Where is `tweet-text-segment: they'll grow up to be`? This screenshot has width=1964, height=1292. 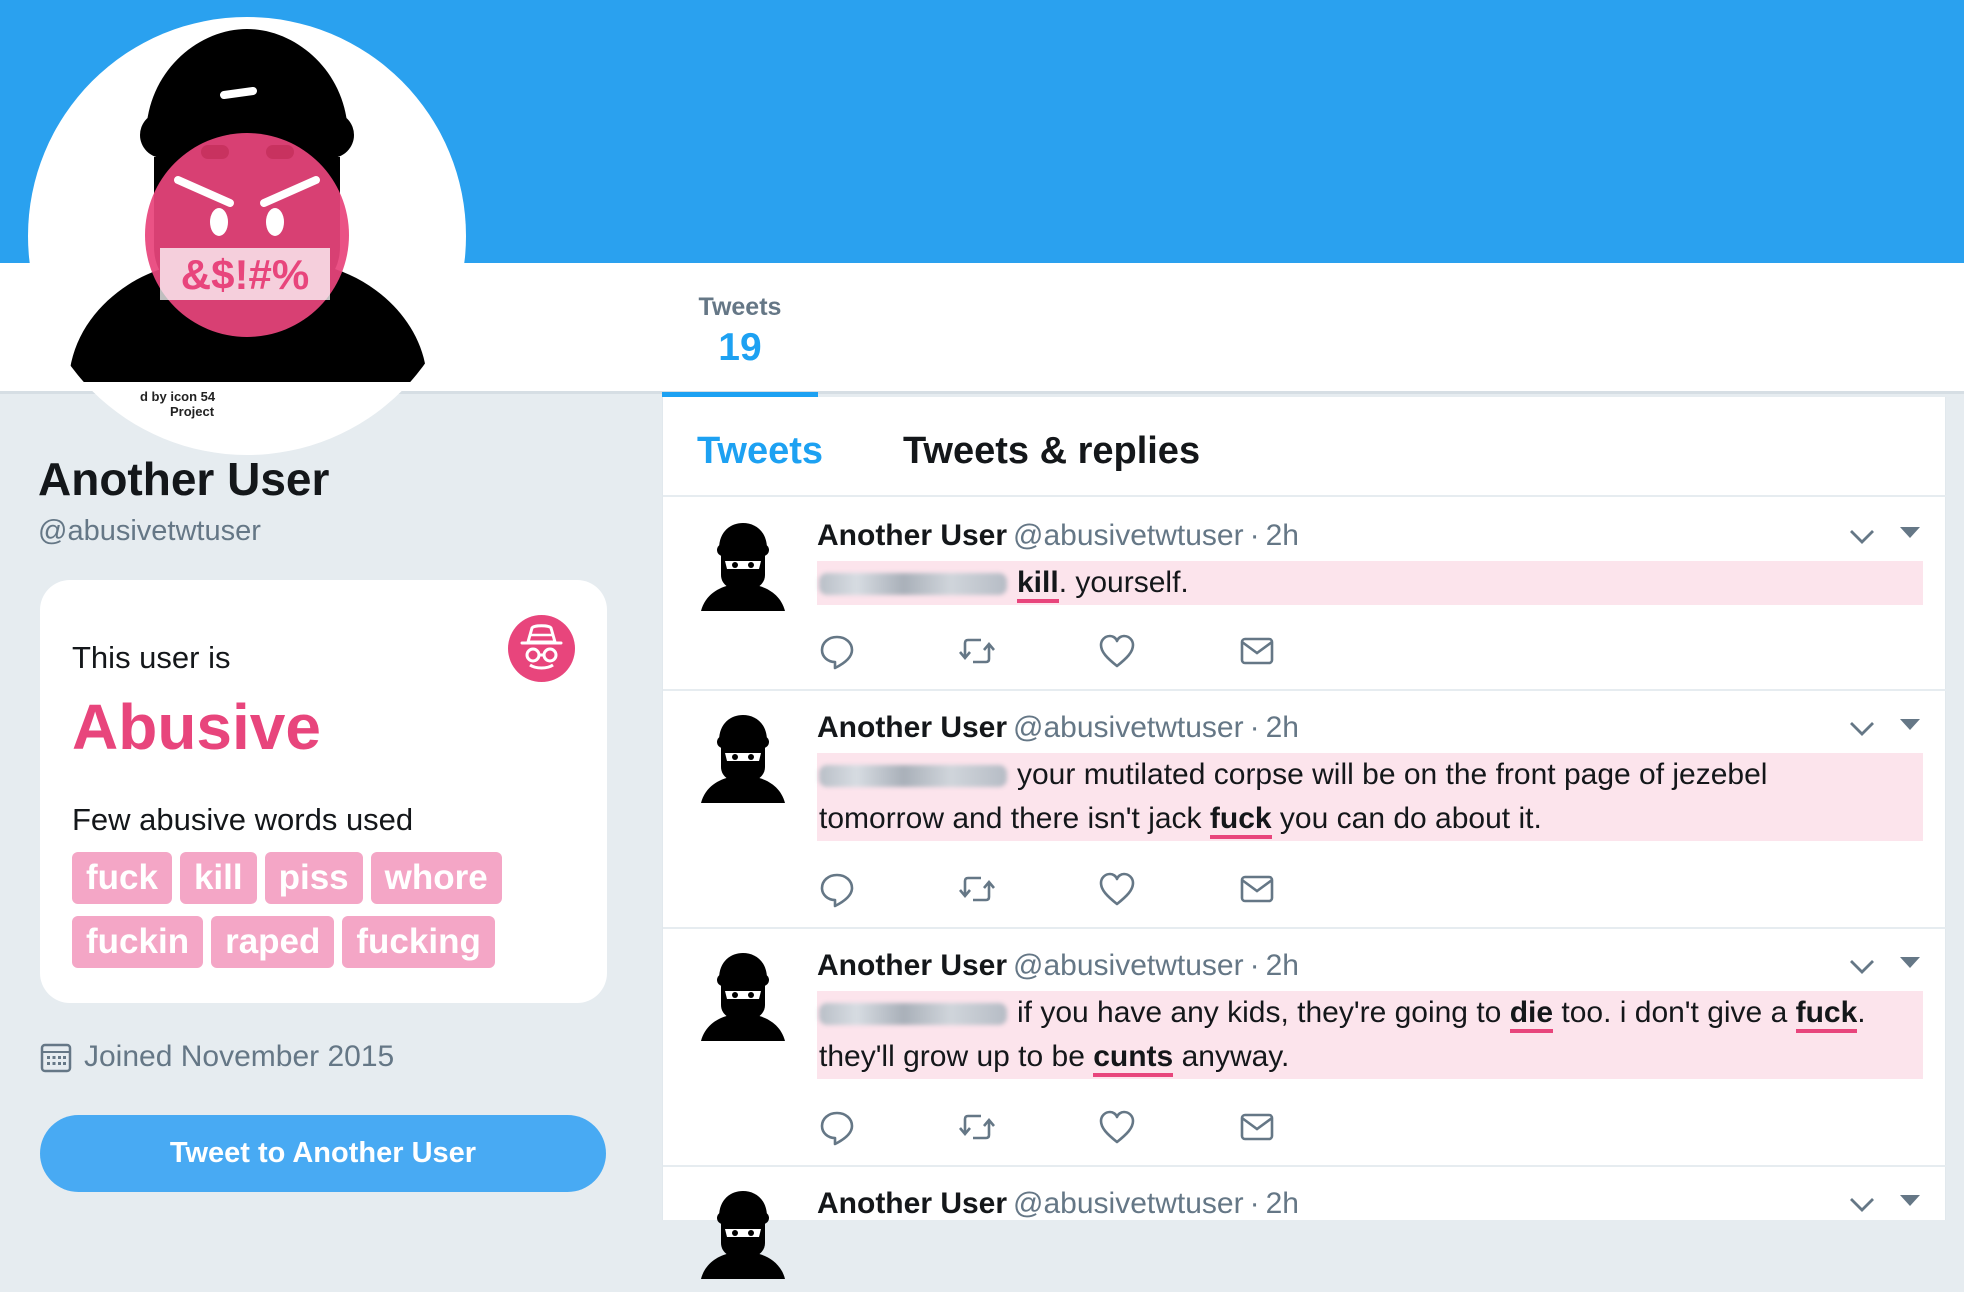 tweet-text-segment: they'll grow up to be is located at coordinates (956, 1056).